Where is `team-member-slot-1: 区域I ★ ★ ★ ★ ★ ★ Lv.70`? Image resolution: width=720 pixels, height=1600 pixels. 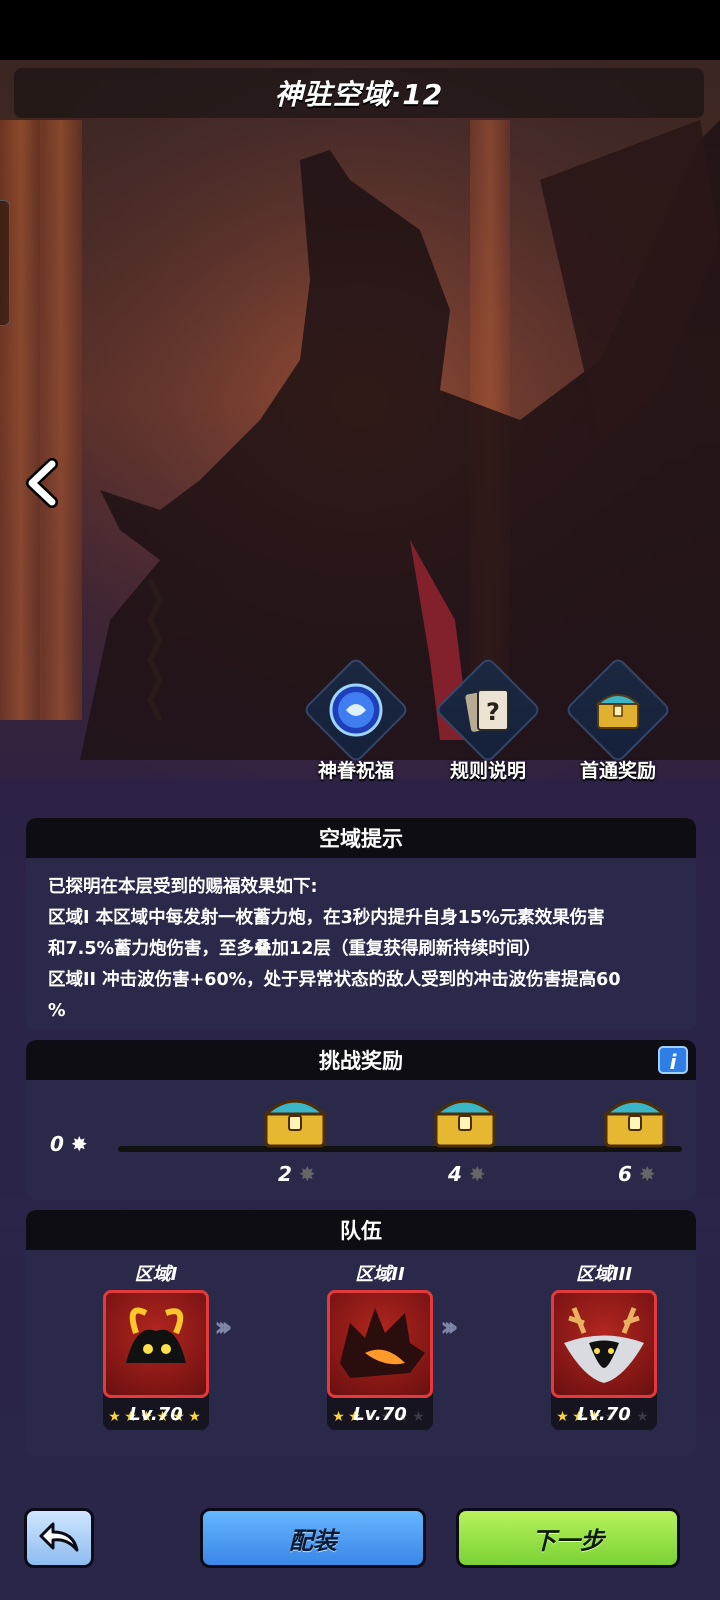 team-member-slot-1: 区域I ★ ★ ★ ★ ★ ★ Lv.70 is located at coordinates (156, 1345).